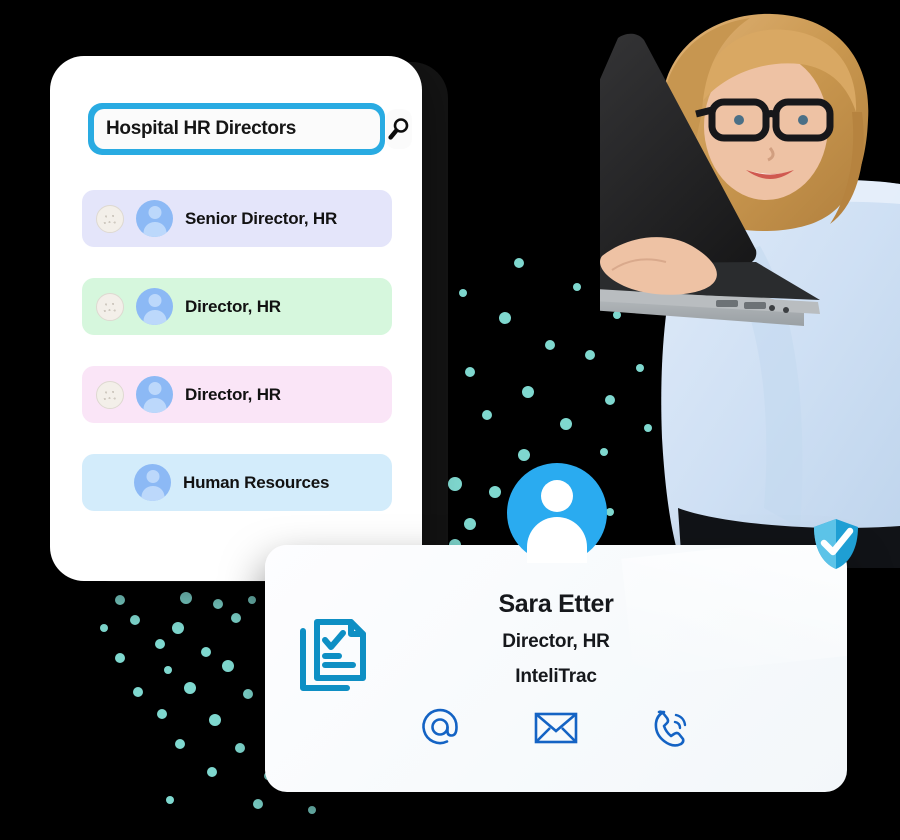  I want to click on phone-button, so click(672, 728).